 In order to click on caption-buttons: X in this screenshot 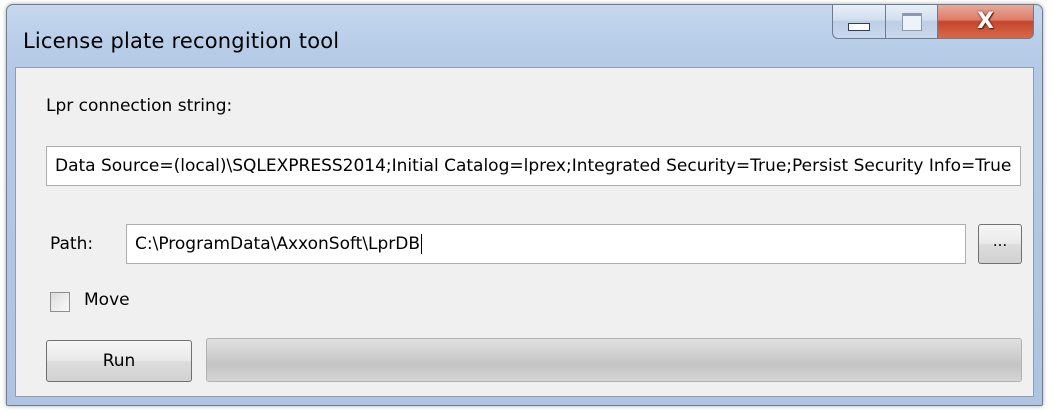, I will do `click(933, 23)`.